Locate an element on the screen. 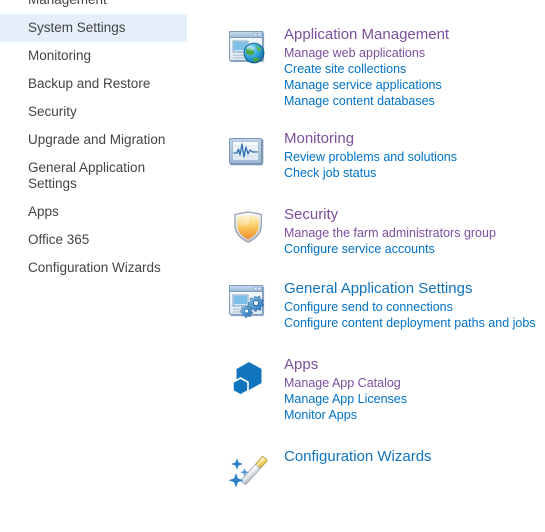  sidebar-item-configuration-wizards: Configuration Wizards is located at coordinates (95, 268).